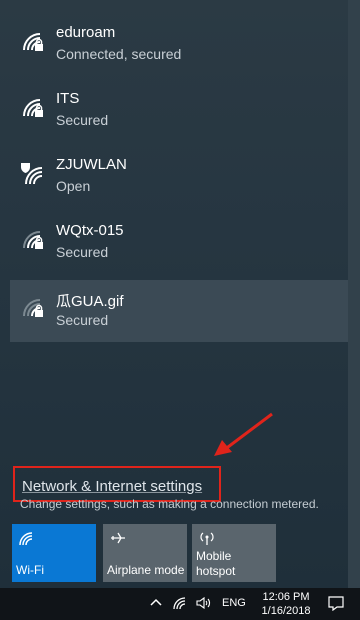 The height and width of the screenshot is (620, 360). What do you see at coordinates (214, 556) in the screenshot?
I see `hotspot-label-line1: Mobile` at bounding box center [214, 556].